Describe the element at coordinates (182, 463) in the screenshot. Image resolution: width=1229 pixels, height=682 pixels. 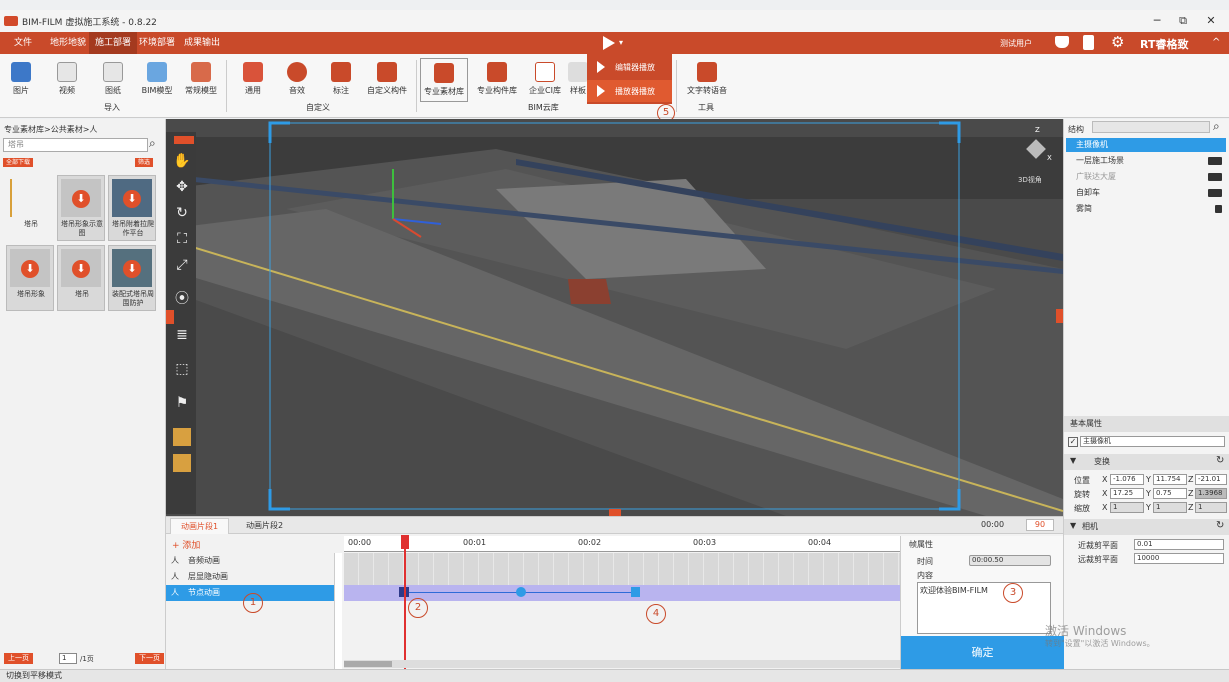
I see `multi-select-icon` at that location.